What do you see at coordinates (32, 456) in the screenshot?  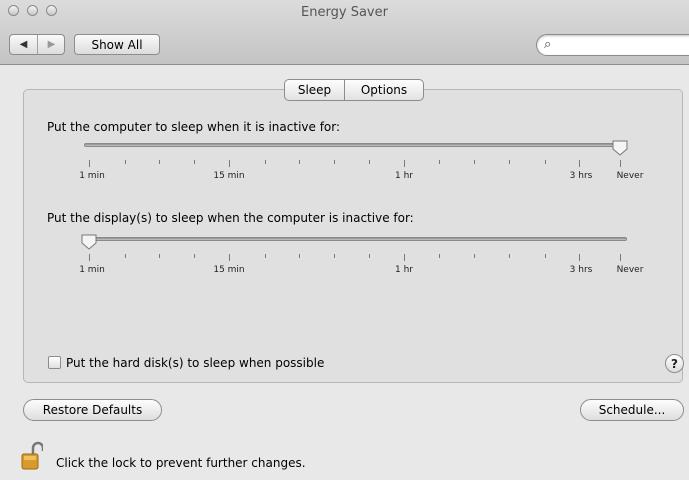 I see `lock-icon` at bounding box center [32, 456].